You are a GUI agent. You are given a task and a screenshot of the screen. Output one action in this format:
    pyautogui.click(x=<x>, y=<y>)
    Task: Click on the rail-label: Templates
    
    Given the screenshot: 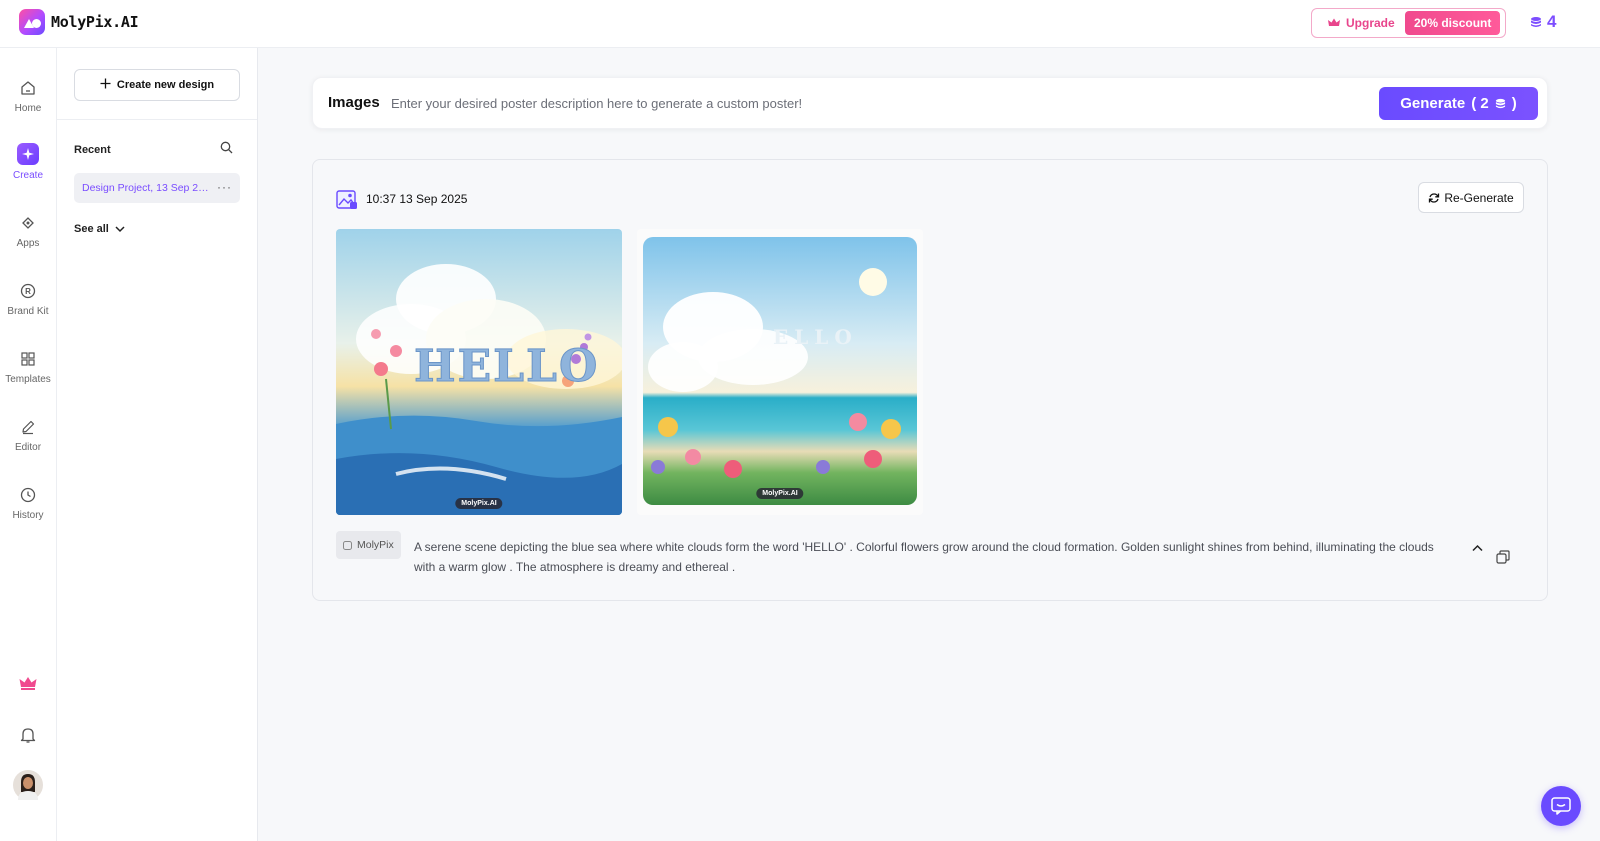 What is the action you would take?
    pyautogui.click(x=28, y=379)
    